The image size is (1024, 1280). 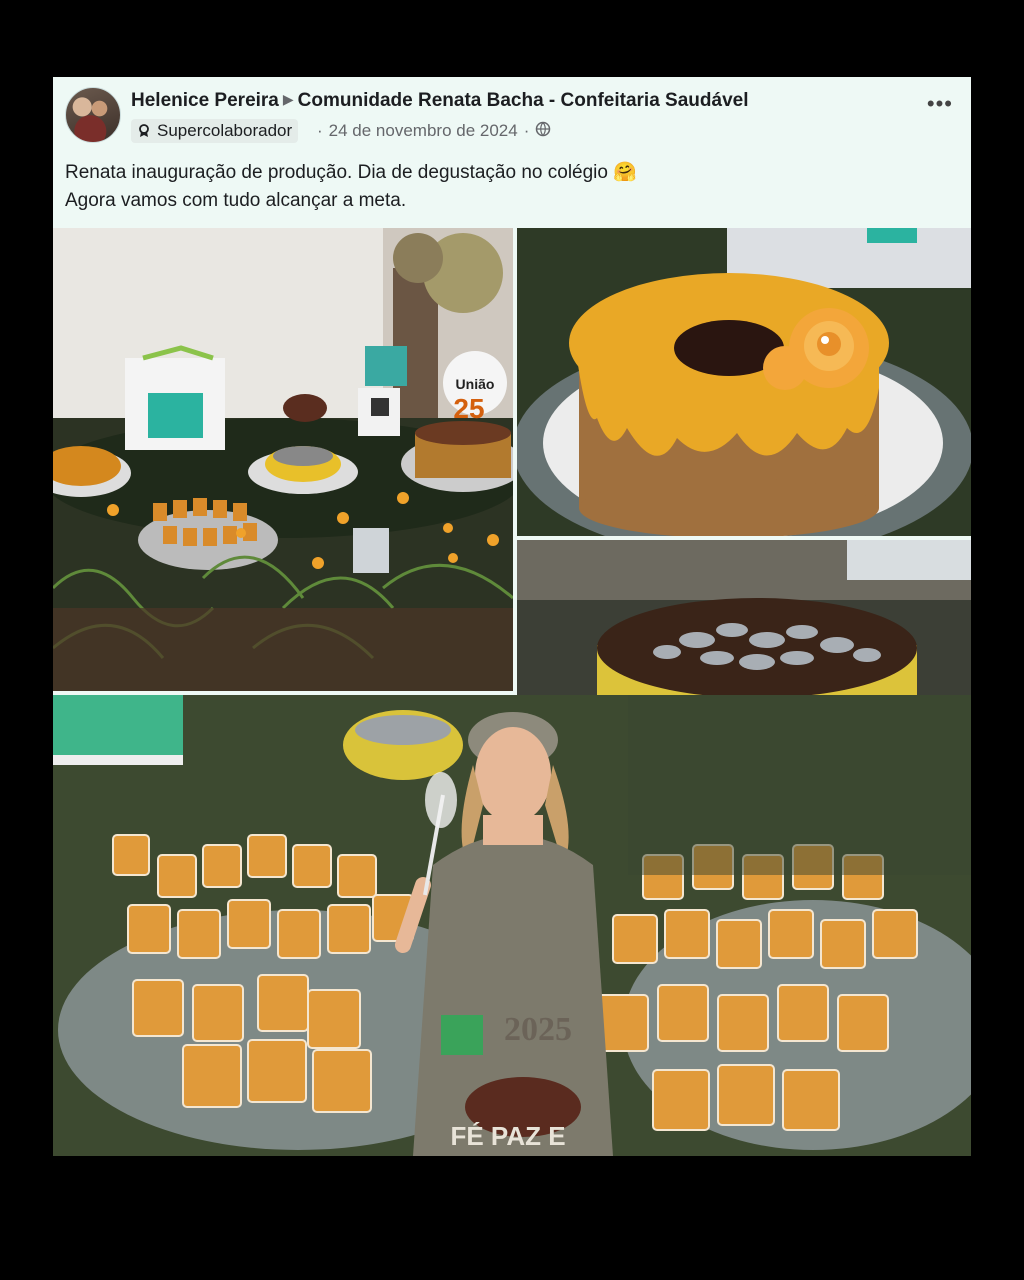 What do you see at coordinates (93, 115) in the screenshot?
I see `author-avatar` at bounding box center [93, 115].